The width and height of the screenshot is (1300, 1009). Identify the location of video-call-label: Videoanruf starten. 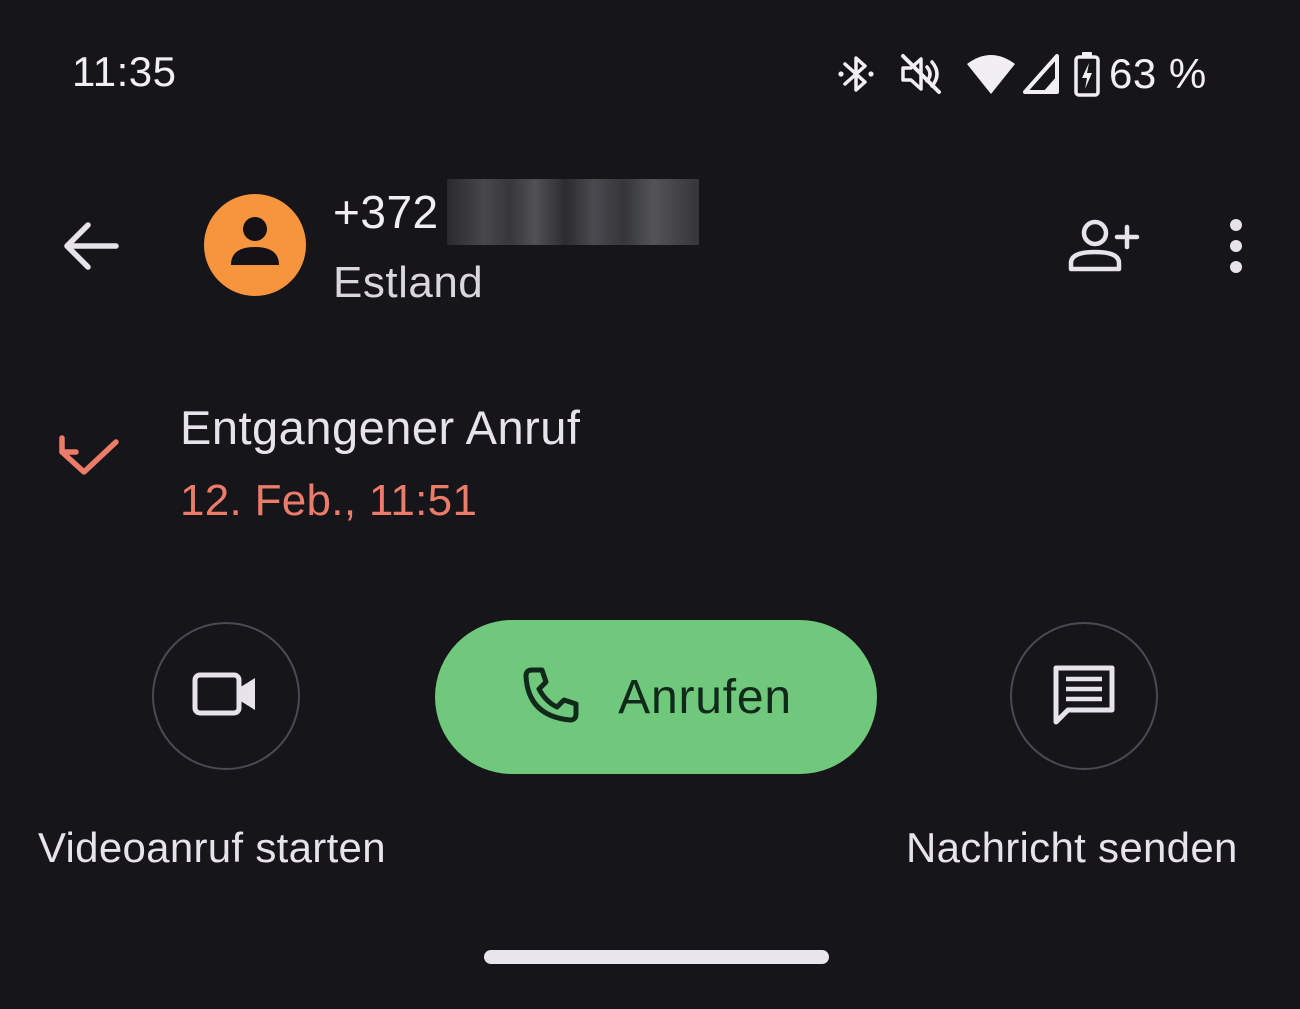
(212, 848).